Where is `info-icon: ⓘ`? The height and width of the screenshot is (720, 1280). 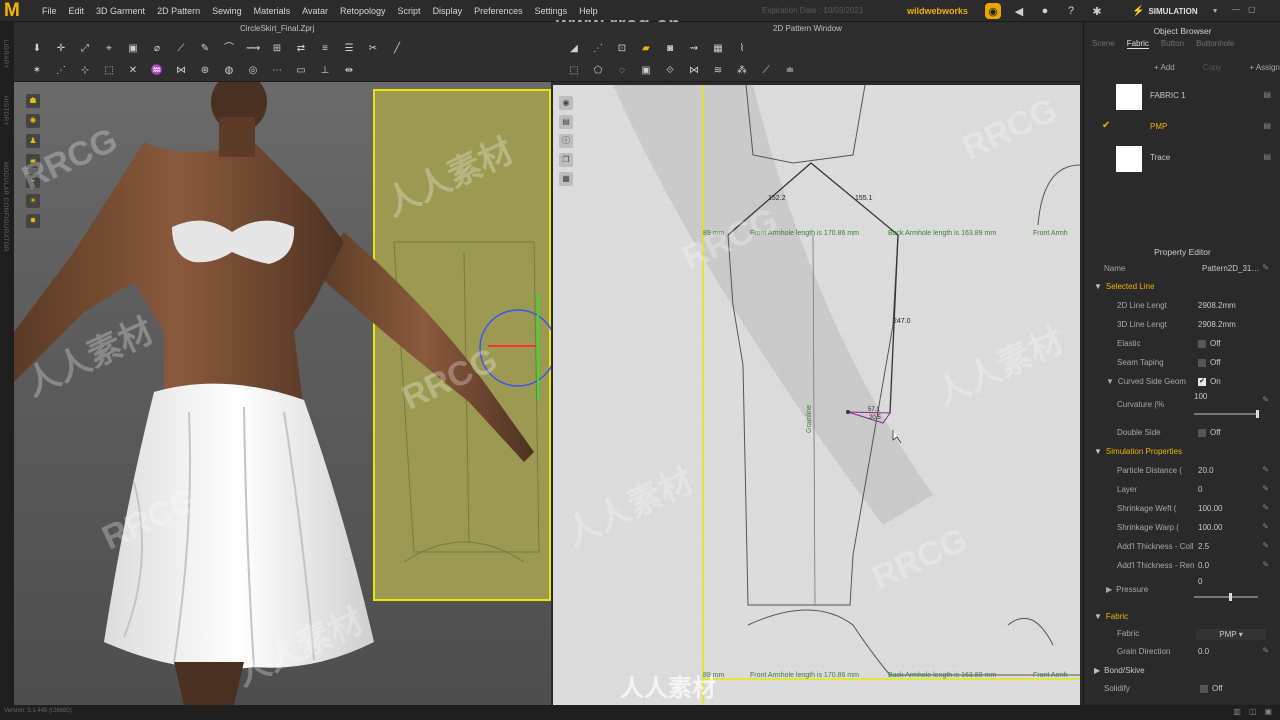
info-icon: ⓘ is located at coordinates (566, 141).